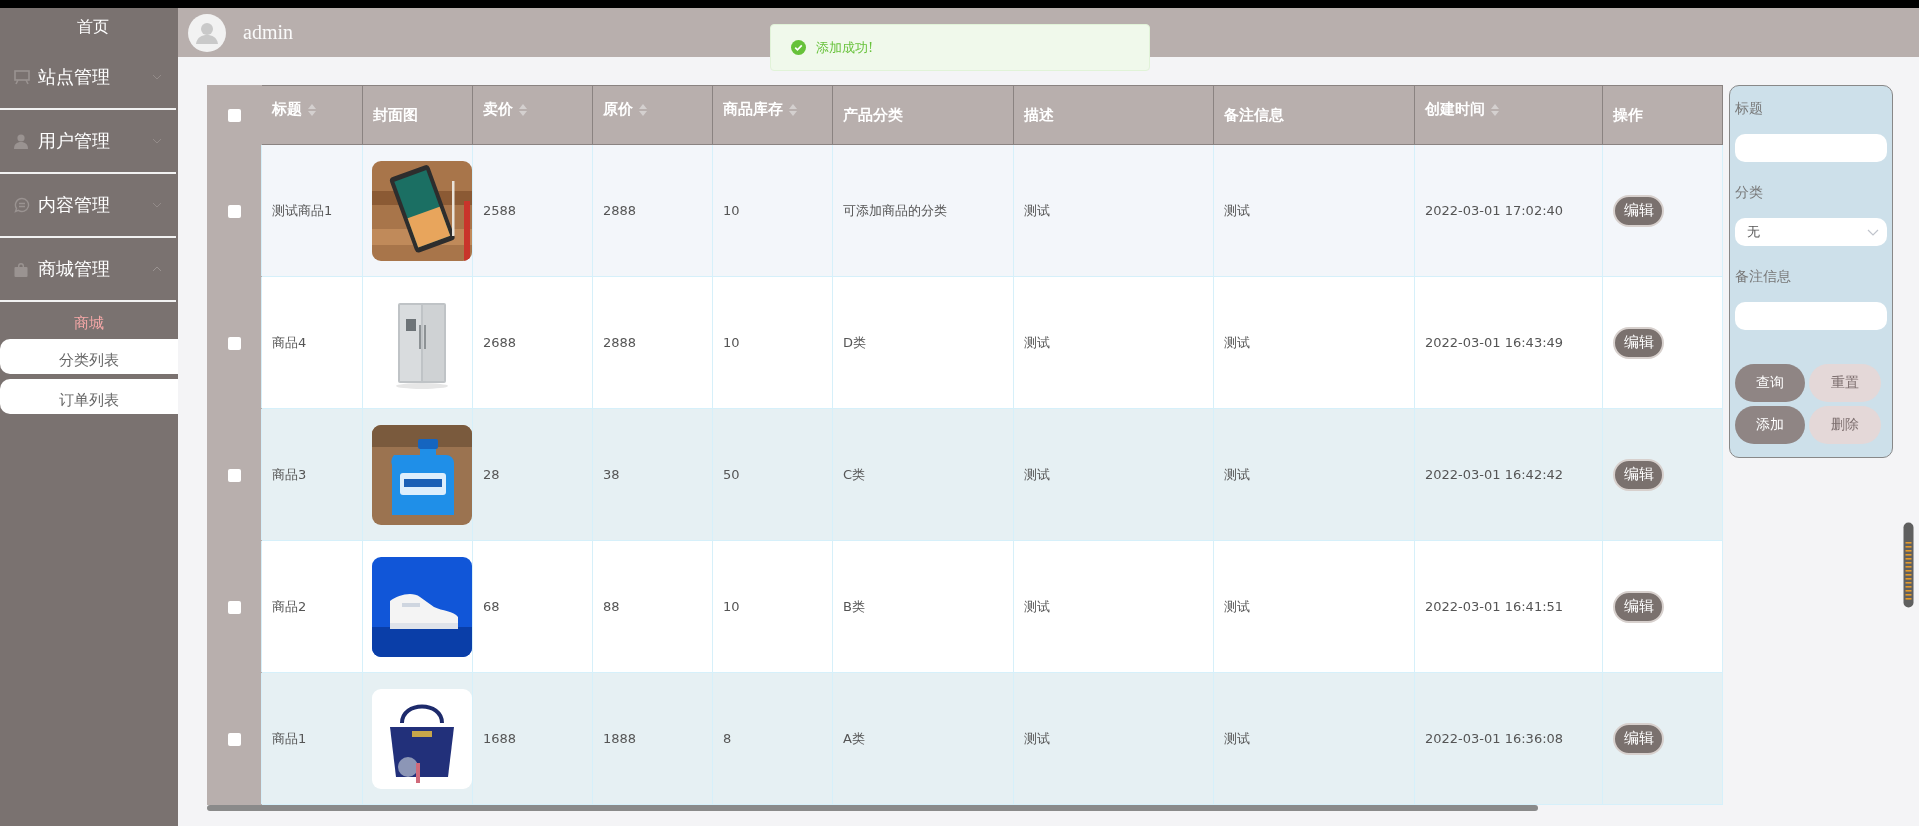  Describe the element at coordinates (798, 47) in the screenshot. I see `check-circle-icon` at that location.